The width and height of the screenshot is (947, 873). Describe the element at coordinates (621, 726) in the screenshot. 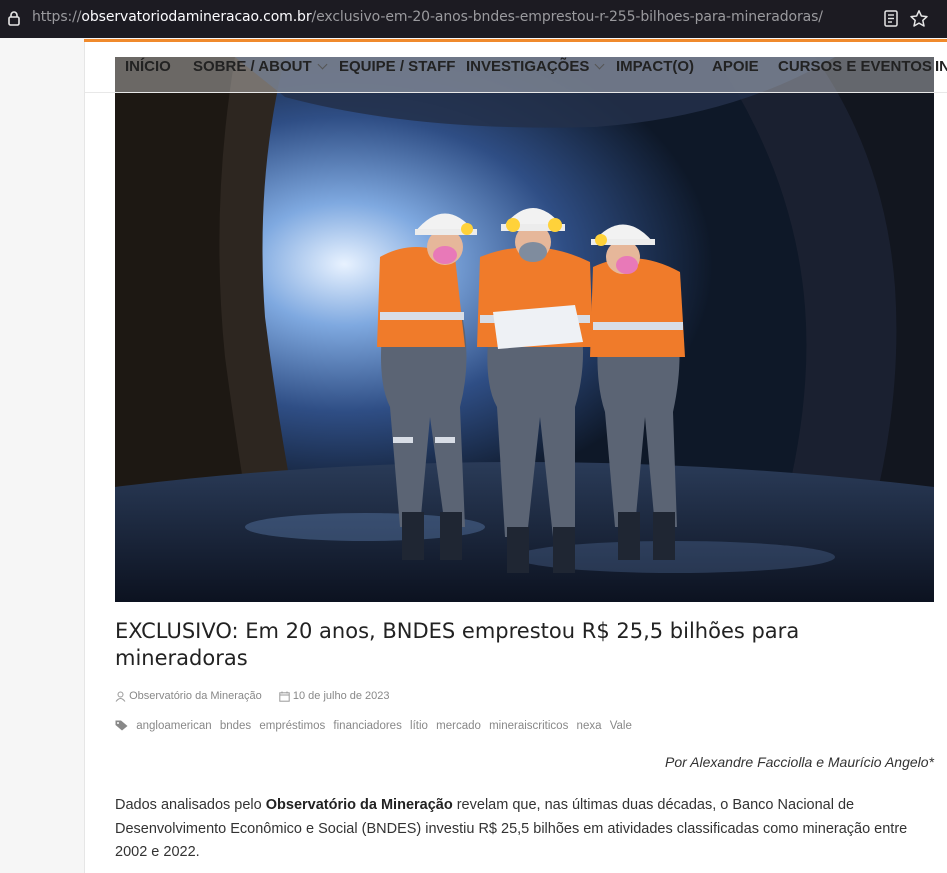

I see `tag-link: Vale` at that location.